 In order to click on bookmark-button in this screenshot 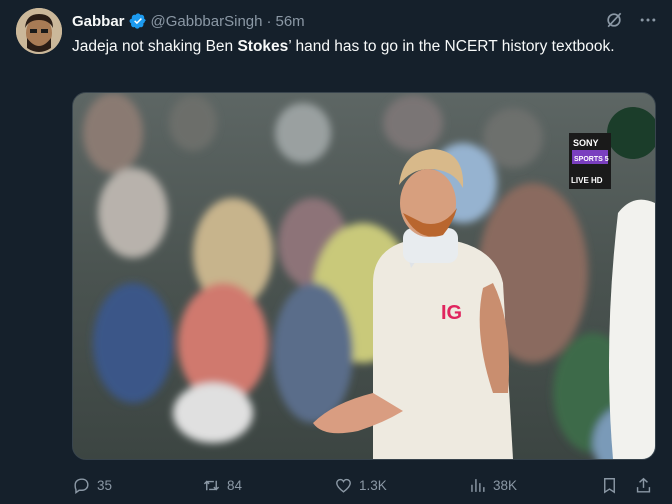, I will do `click(609, 485)`.